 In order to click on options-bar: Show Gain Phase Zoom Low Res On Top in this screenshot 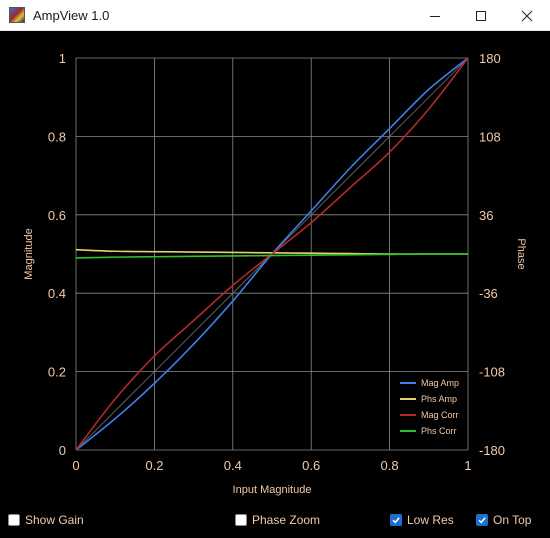, I will do `click(275, 521)`.